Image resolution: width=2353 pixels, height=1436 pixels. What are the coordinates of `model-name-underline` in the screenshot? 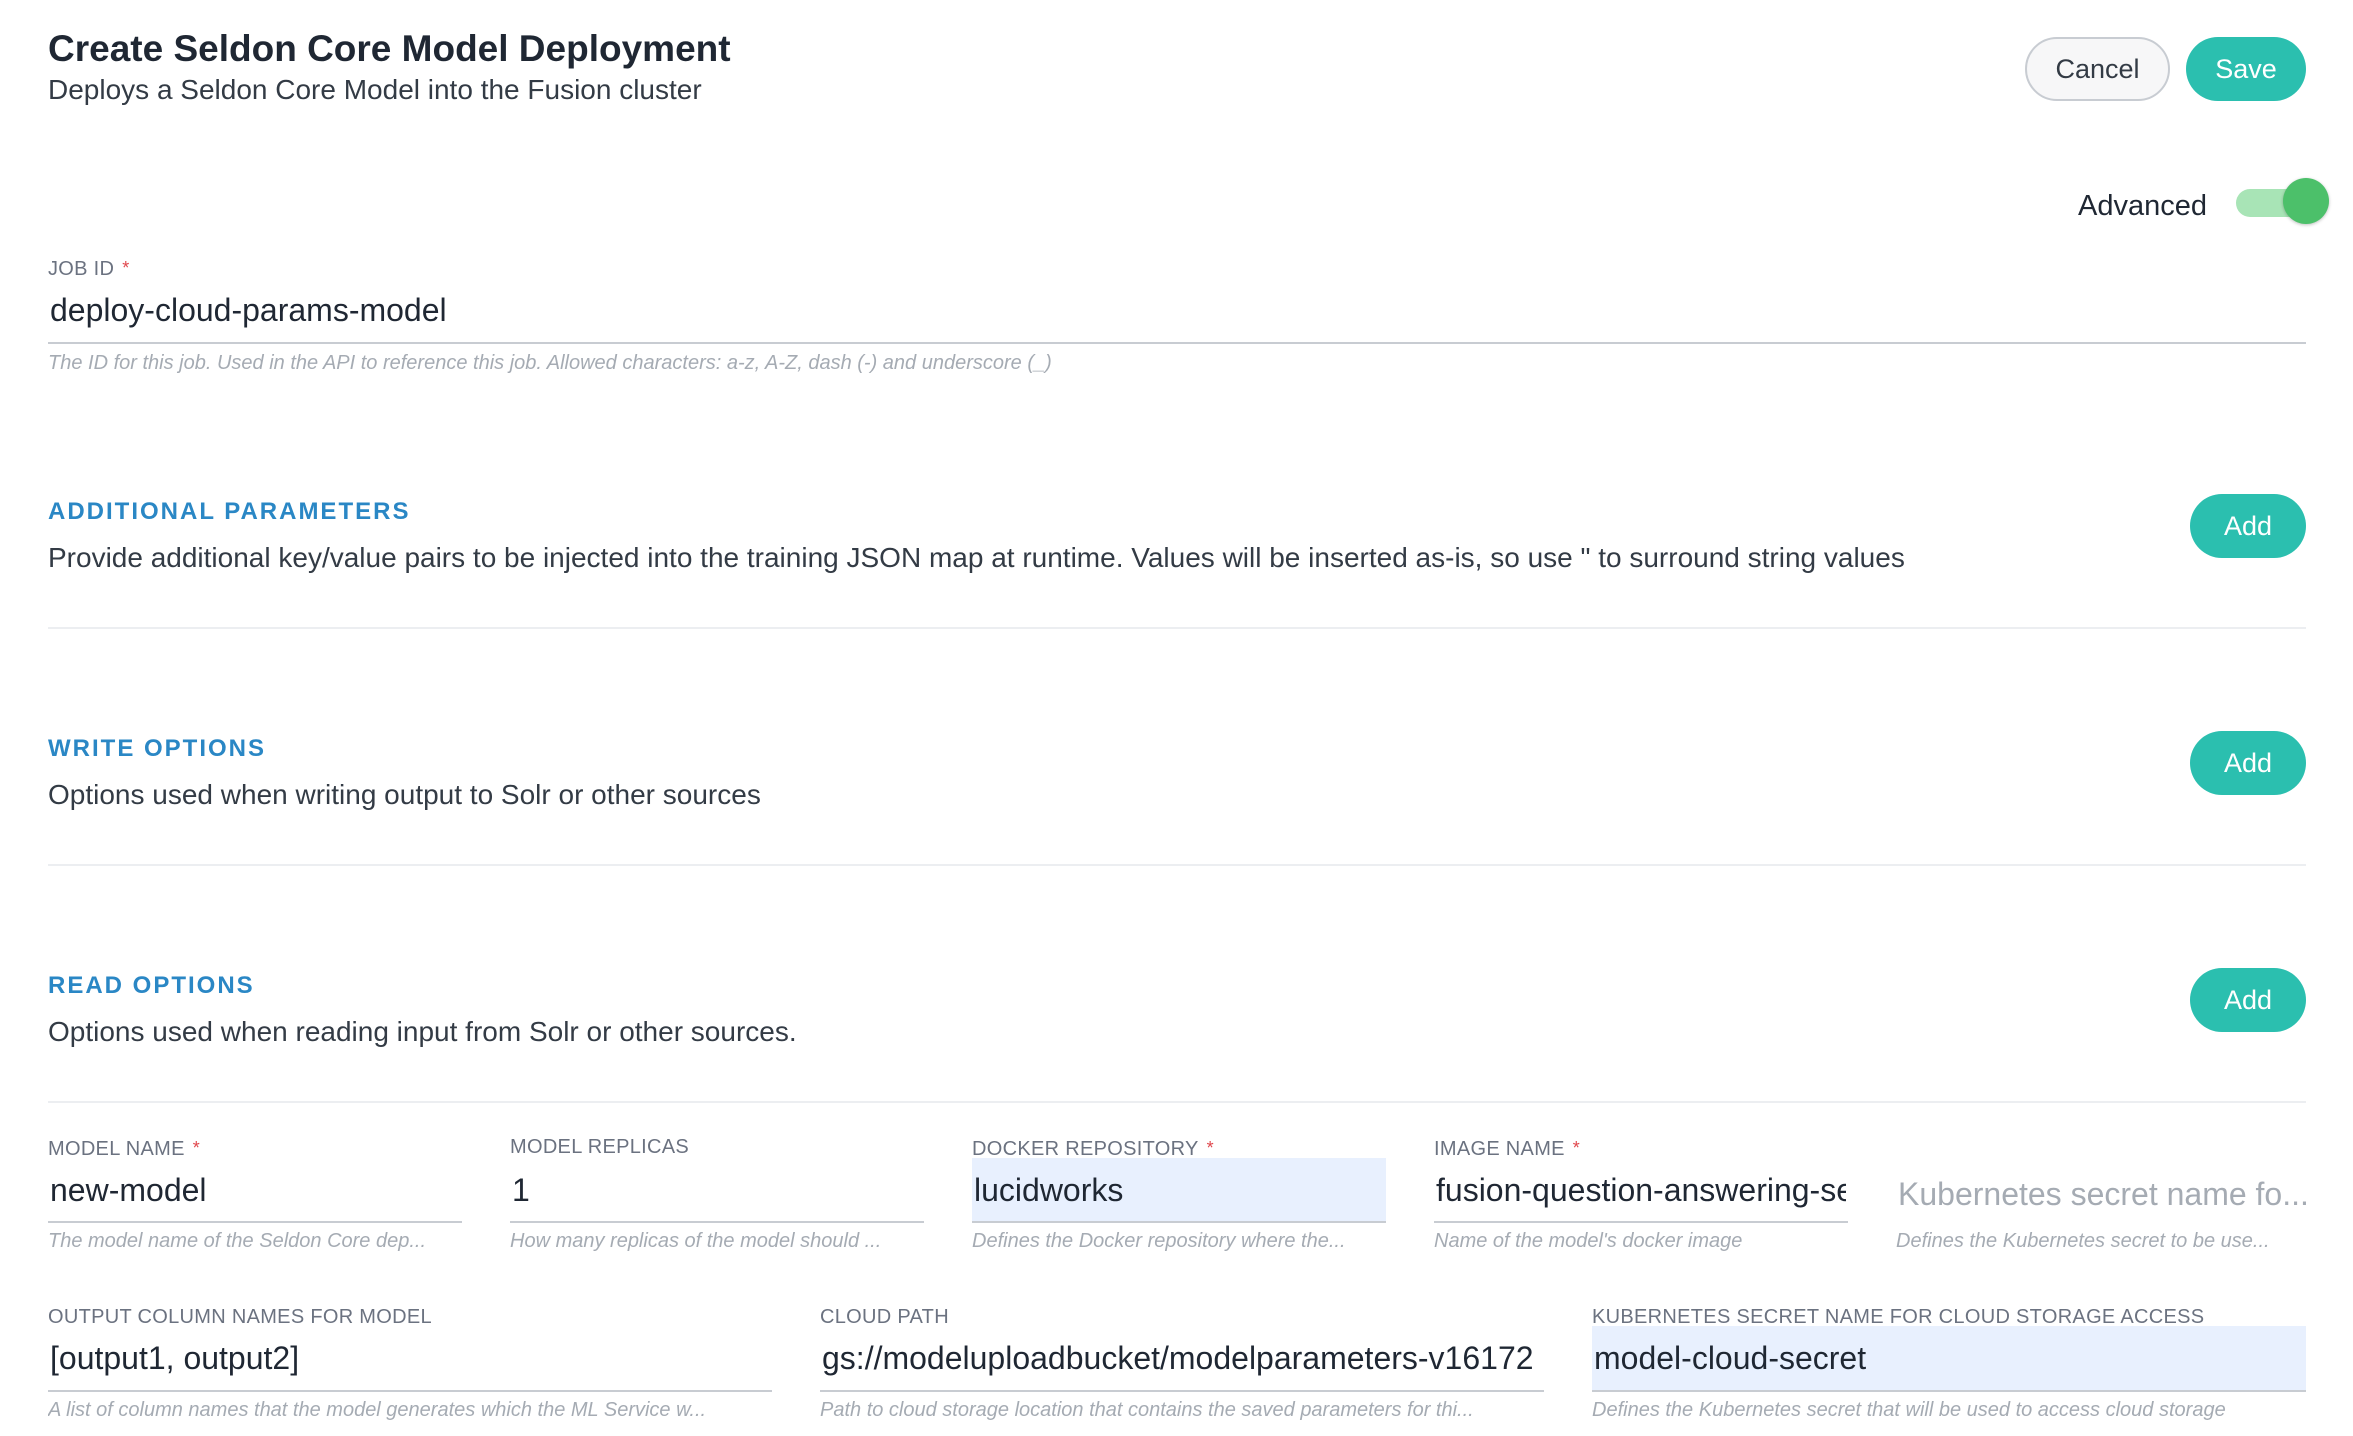 It's located at (255, 1222).